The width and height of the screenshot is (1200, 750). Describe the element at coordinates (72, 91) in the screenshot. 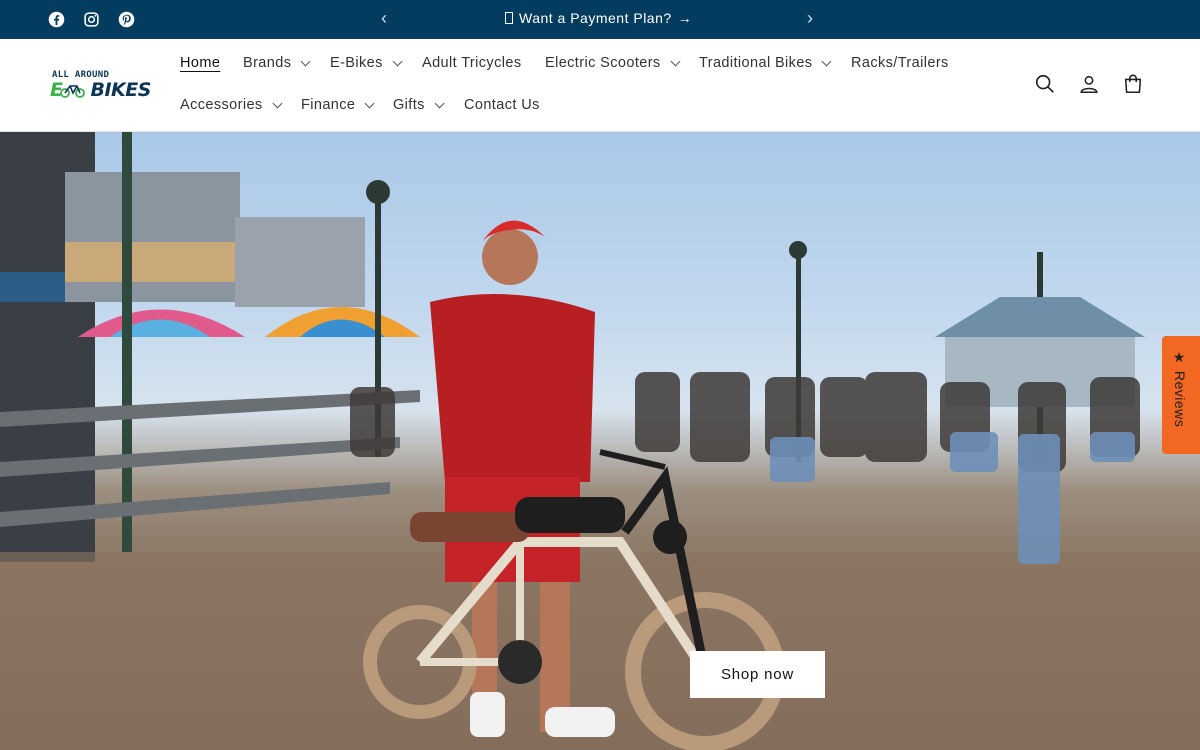

I see `bike-logo-icon` at that location.